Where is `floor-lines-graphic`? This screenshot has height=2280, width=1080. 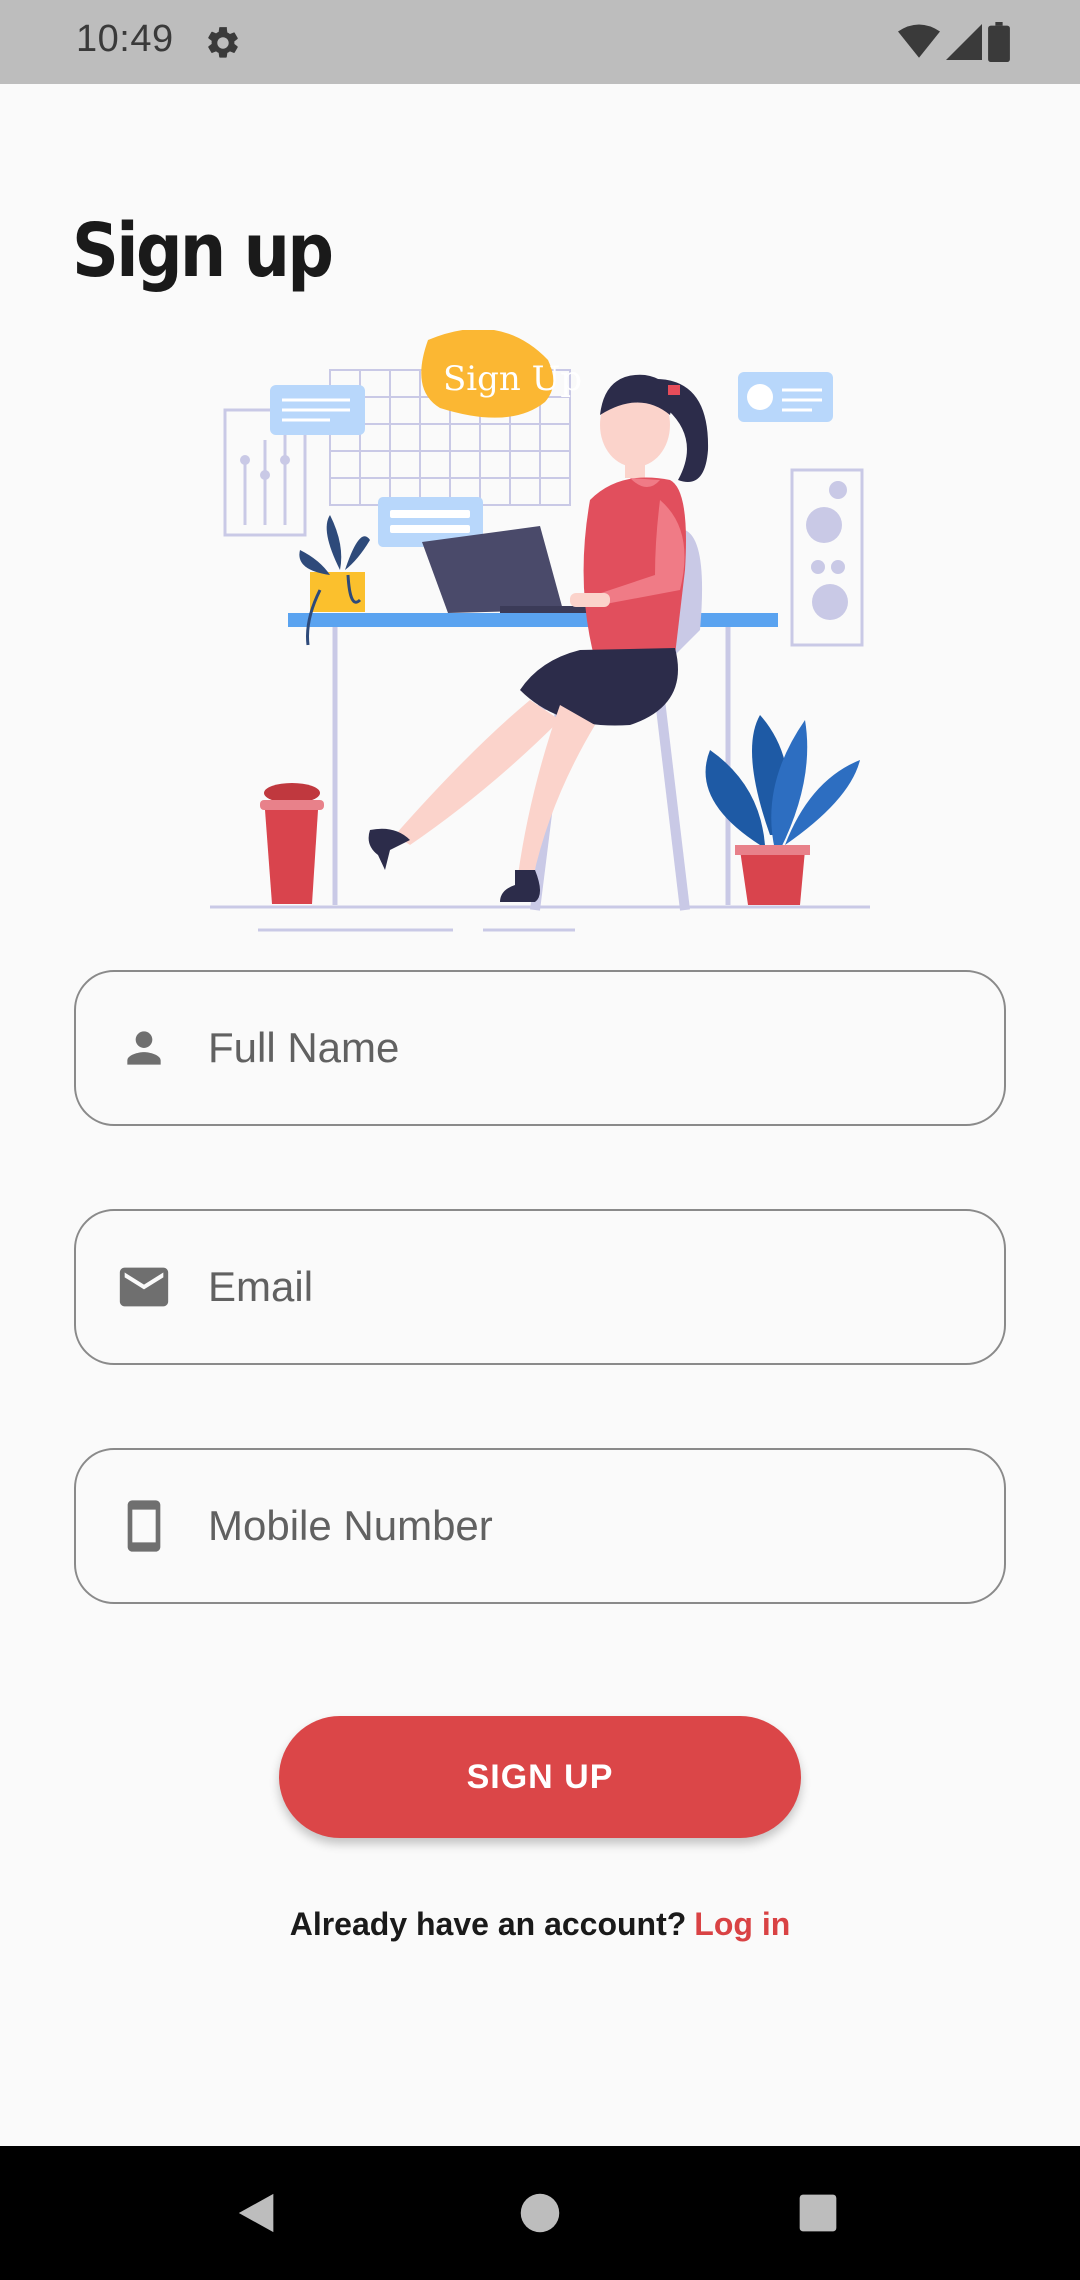
floor-lines-graphic is located at coordinates (540, 918).